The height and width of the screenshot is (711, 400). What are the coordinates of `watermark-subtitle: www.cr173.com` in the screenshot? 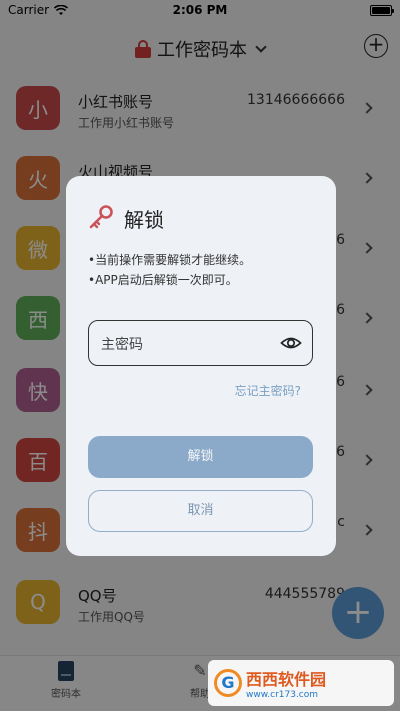 It's located at (282, 695).